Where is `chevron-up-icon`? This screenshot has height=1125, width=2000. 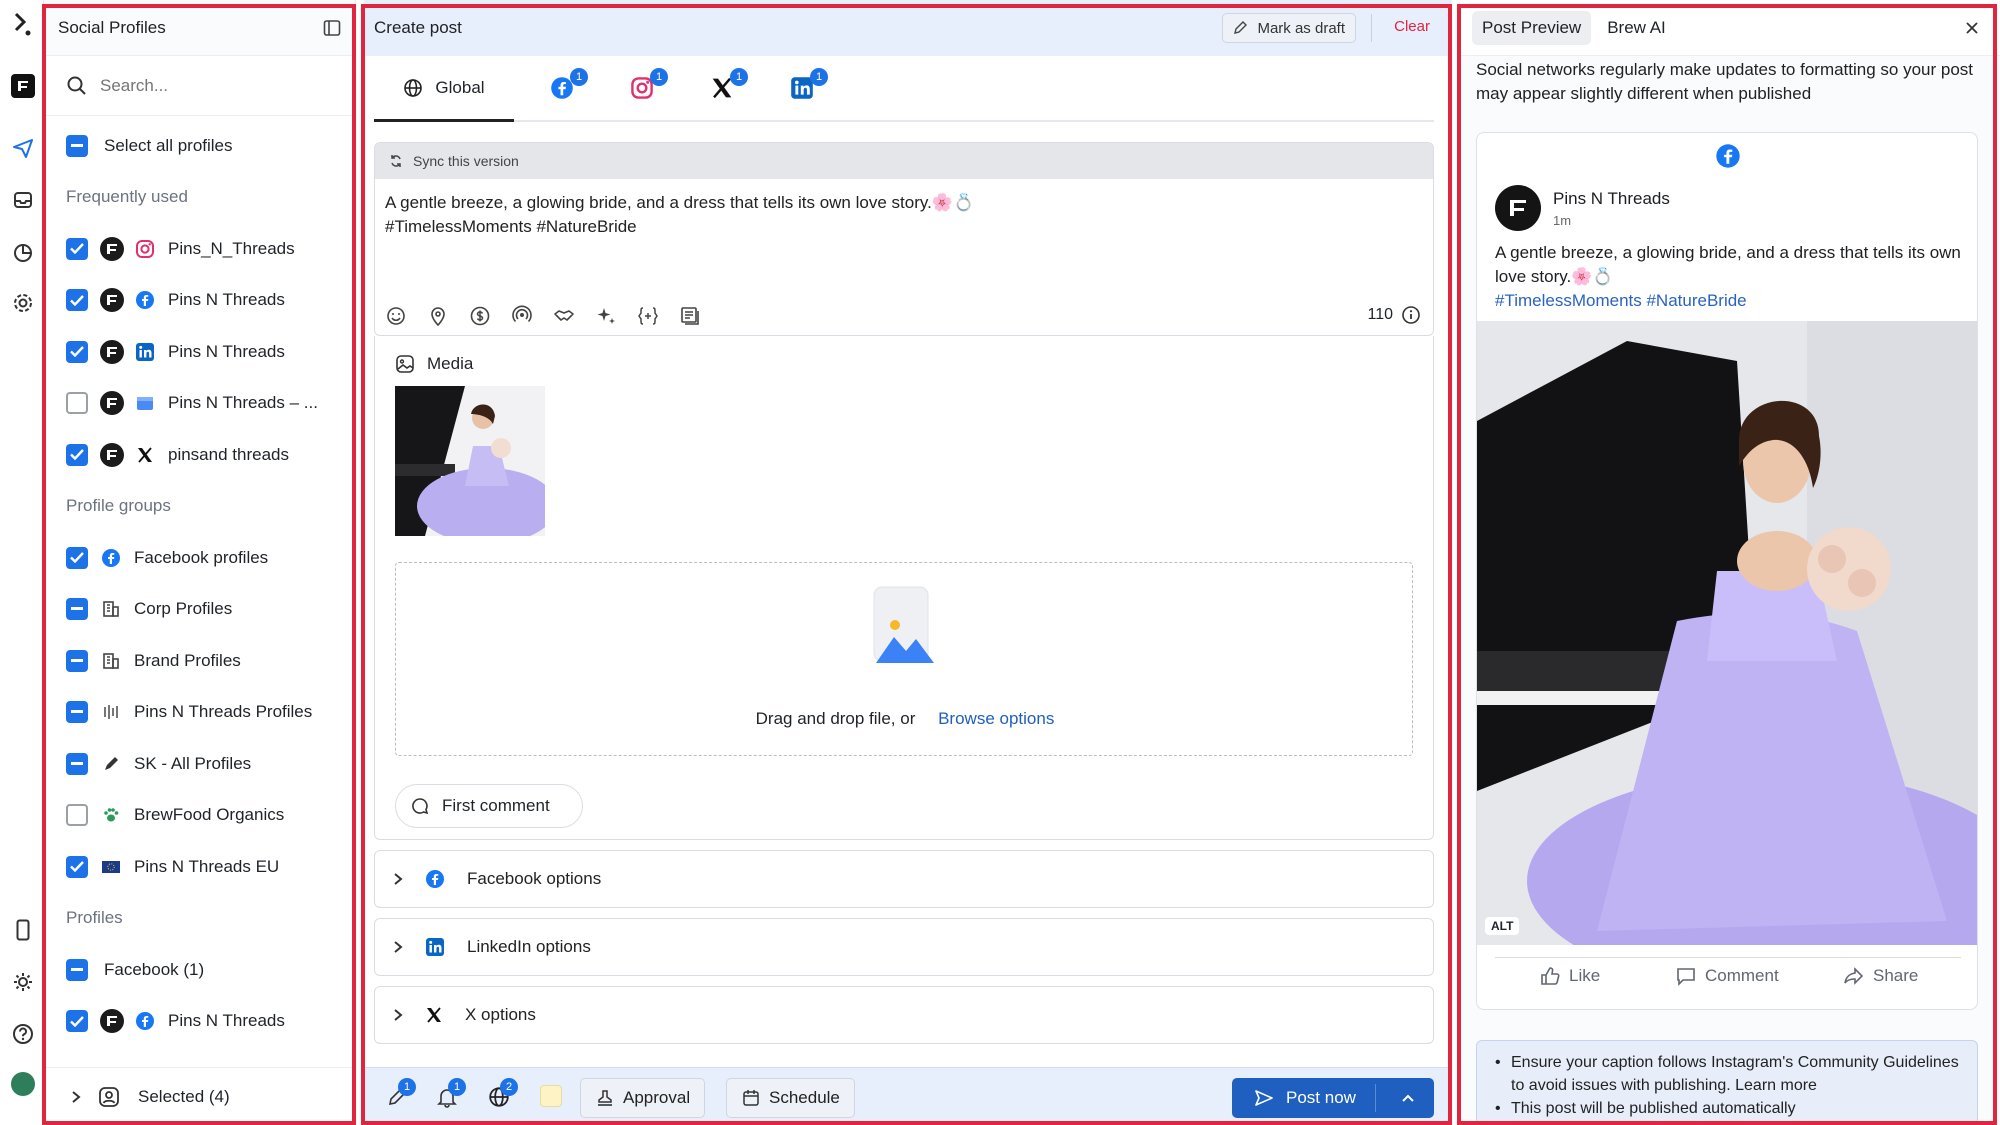
chevron-up-icon is located at coordinates (1408, 1098).